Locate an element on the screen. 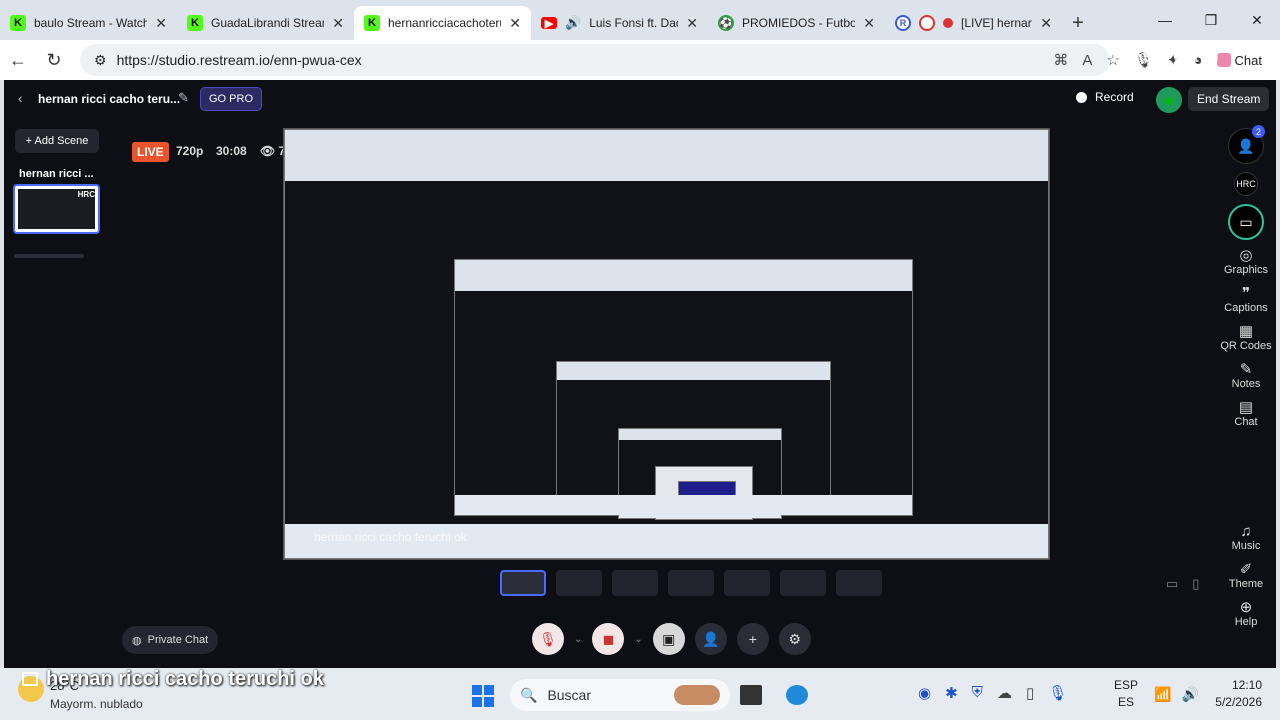 Image resolution: width=1280 pixels, height=720 pixels. camera-off-icon: ◼ is located at coordinates (608, 638).